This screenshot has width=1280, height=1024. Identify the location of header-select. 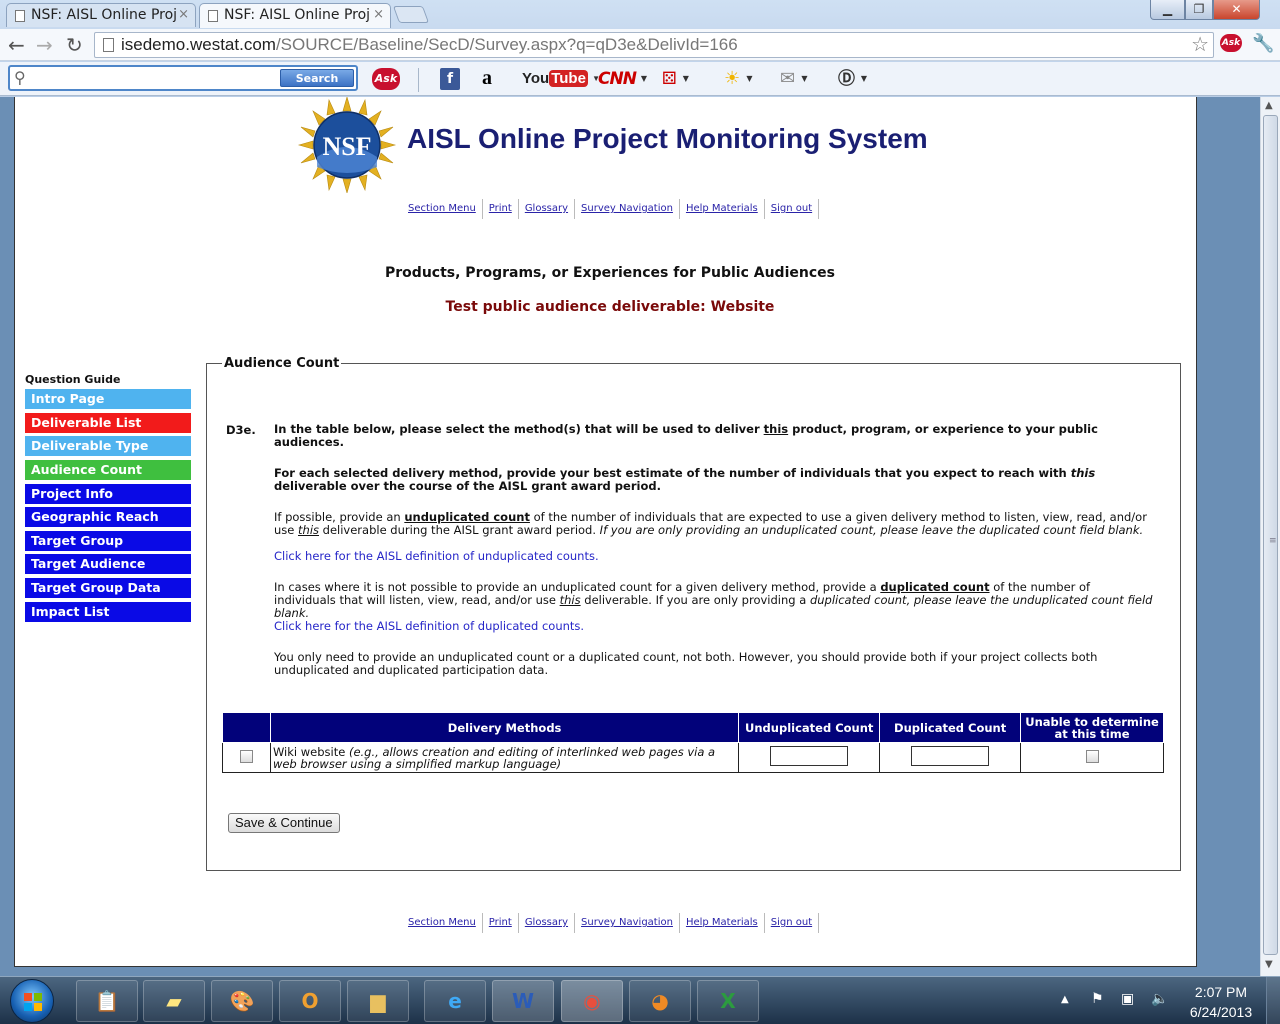
(246, 727).